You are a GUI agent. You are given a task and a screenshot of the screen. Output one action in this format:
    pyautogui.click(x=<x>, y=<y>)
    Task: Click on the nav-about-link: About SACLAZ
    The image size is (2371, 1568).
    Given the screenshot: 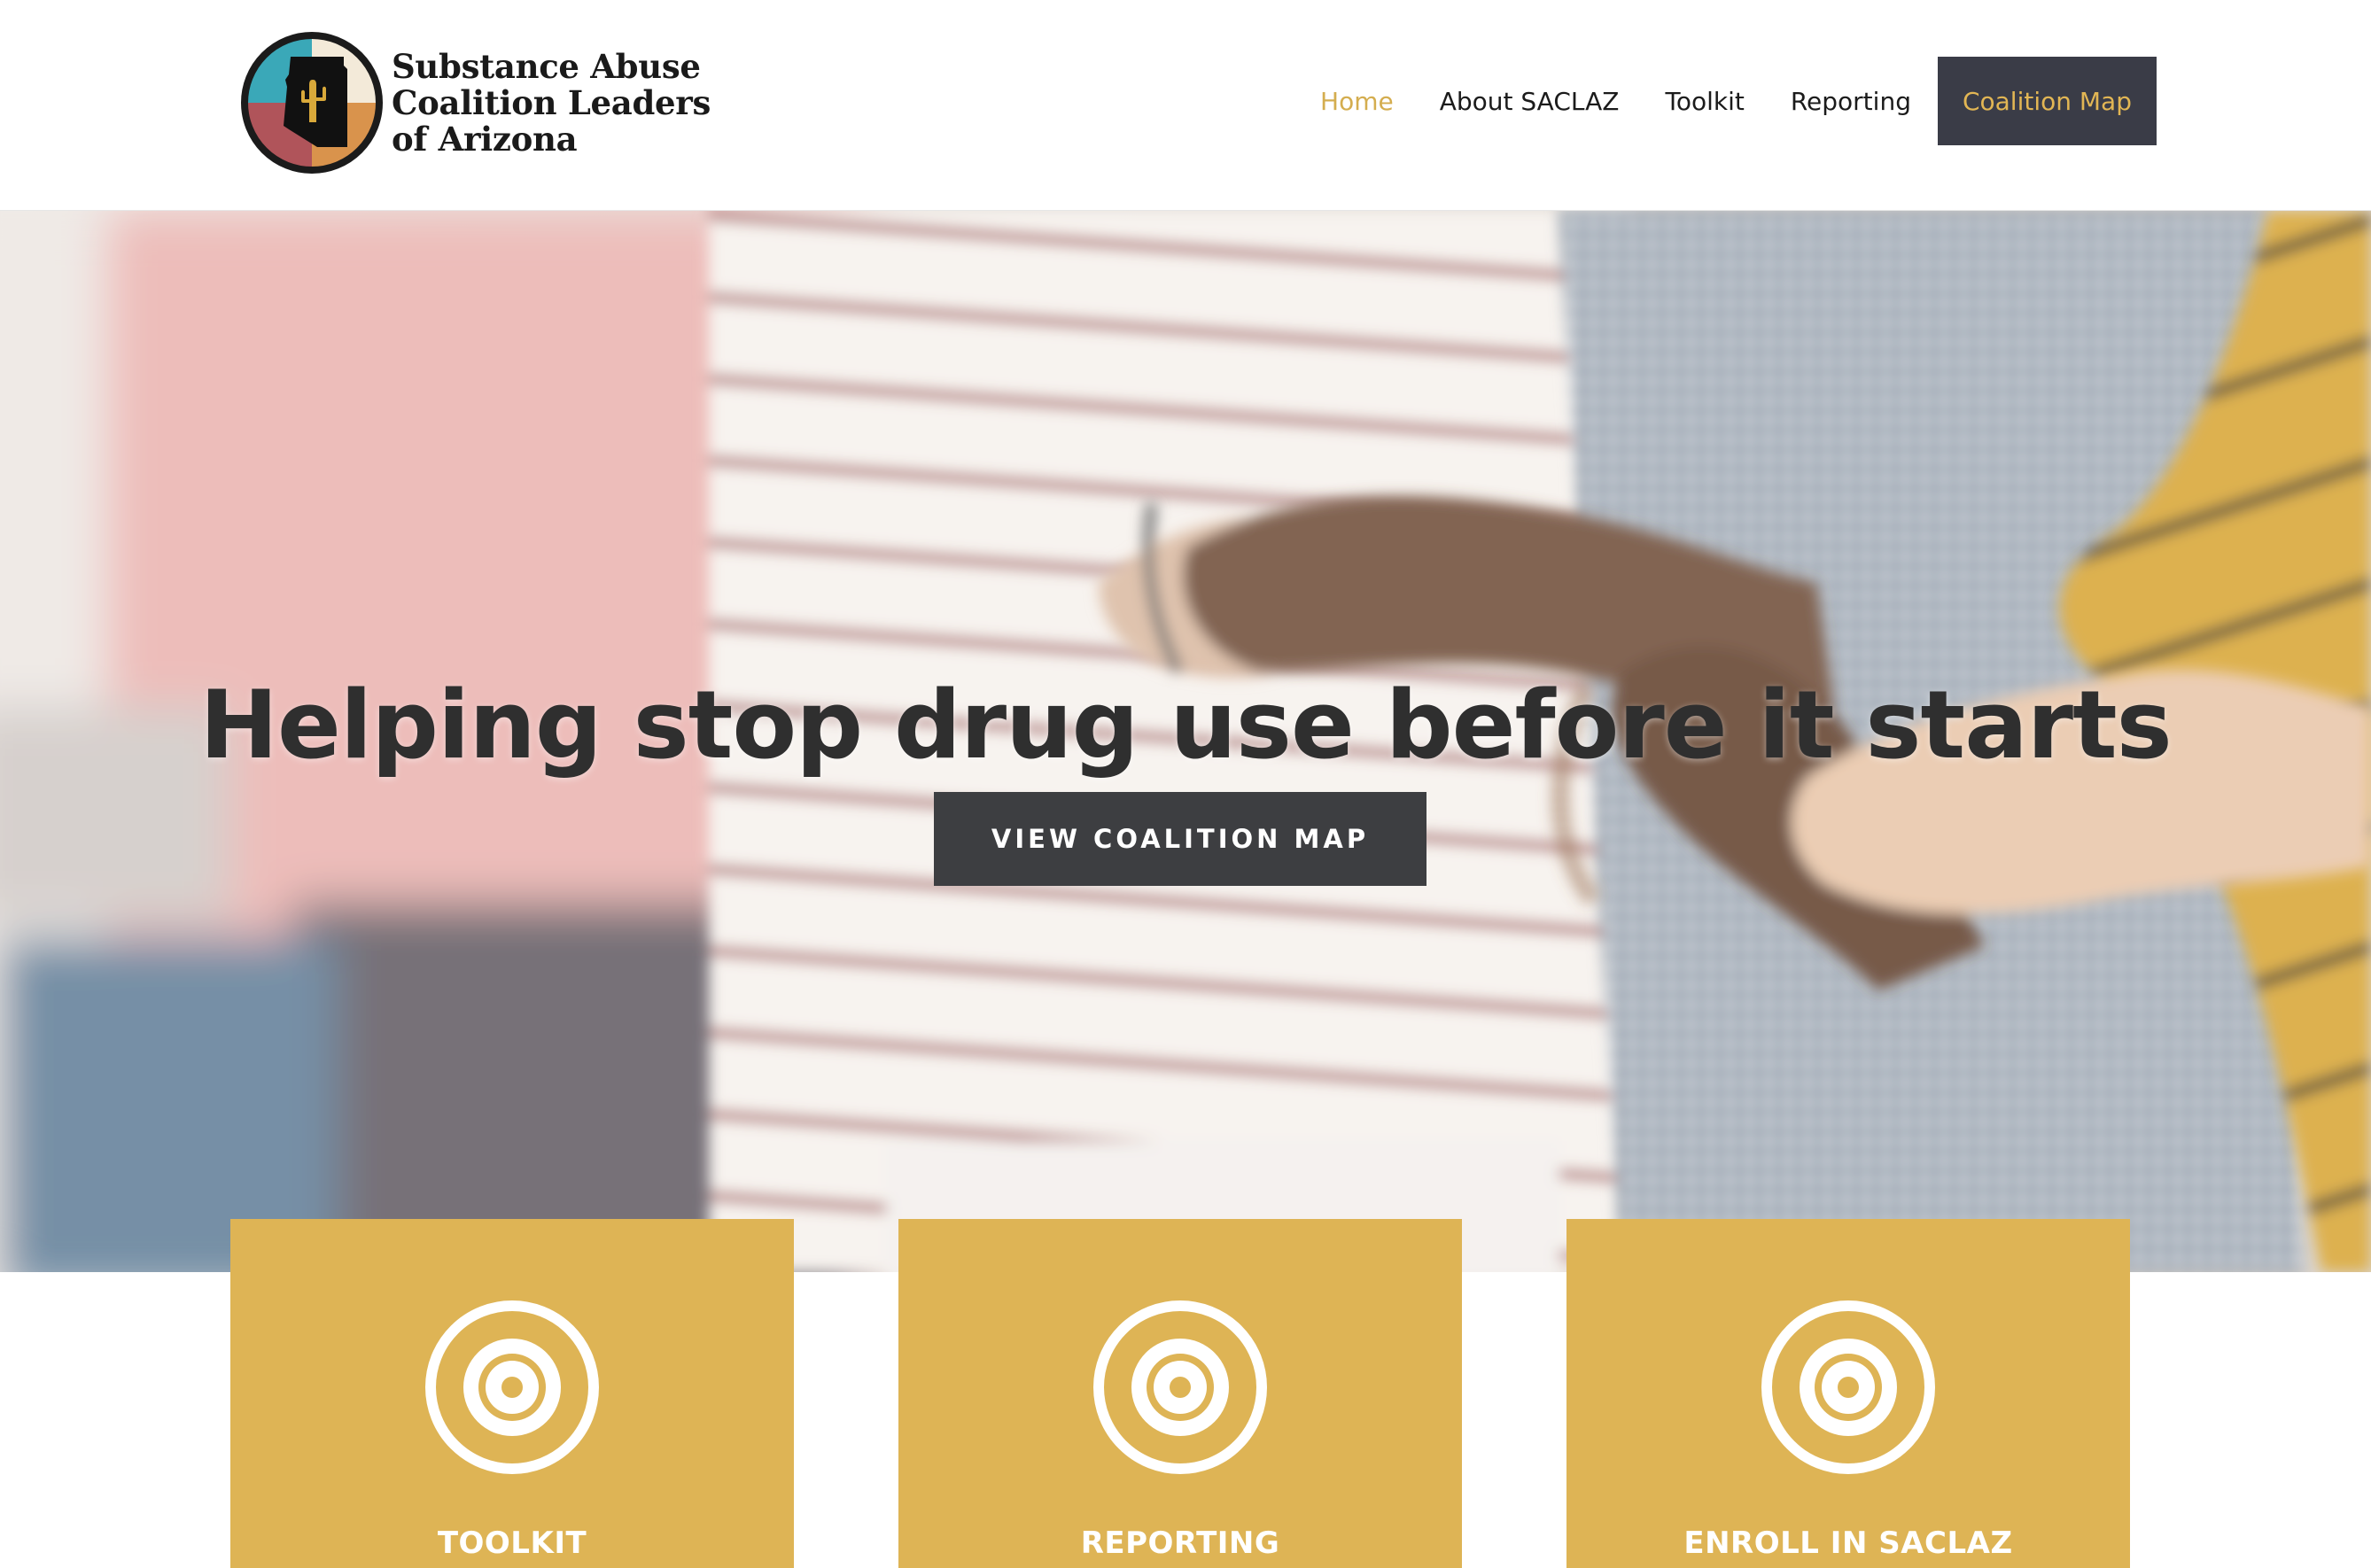 What is the action you would take?
    pyautogui.click(x=1530, y=101)
    